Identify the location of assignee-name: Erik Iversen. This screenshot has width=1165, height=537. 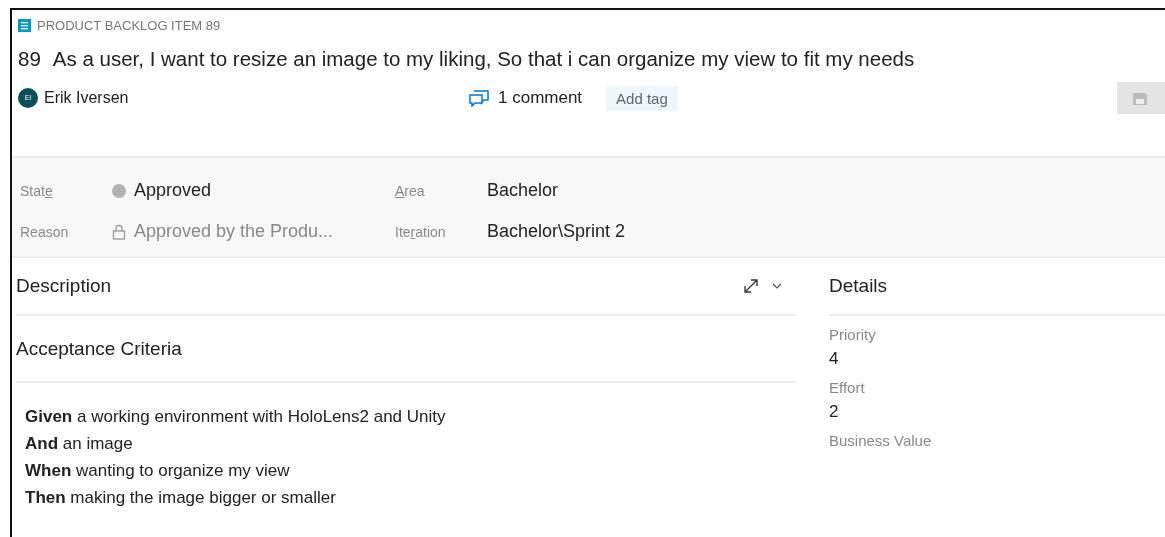
(86, 98).